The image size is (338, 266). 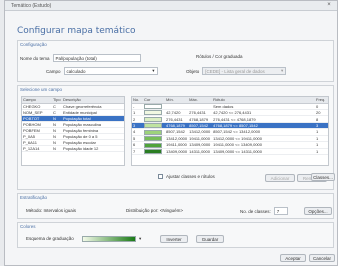 I want to click on ok-button: Aceptar, so click(x=293, y=258).